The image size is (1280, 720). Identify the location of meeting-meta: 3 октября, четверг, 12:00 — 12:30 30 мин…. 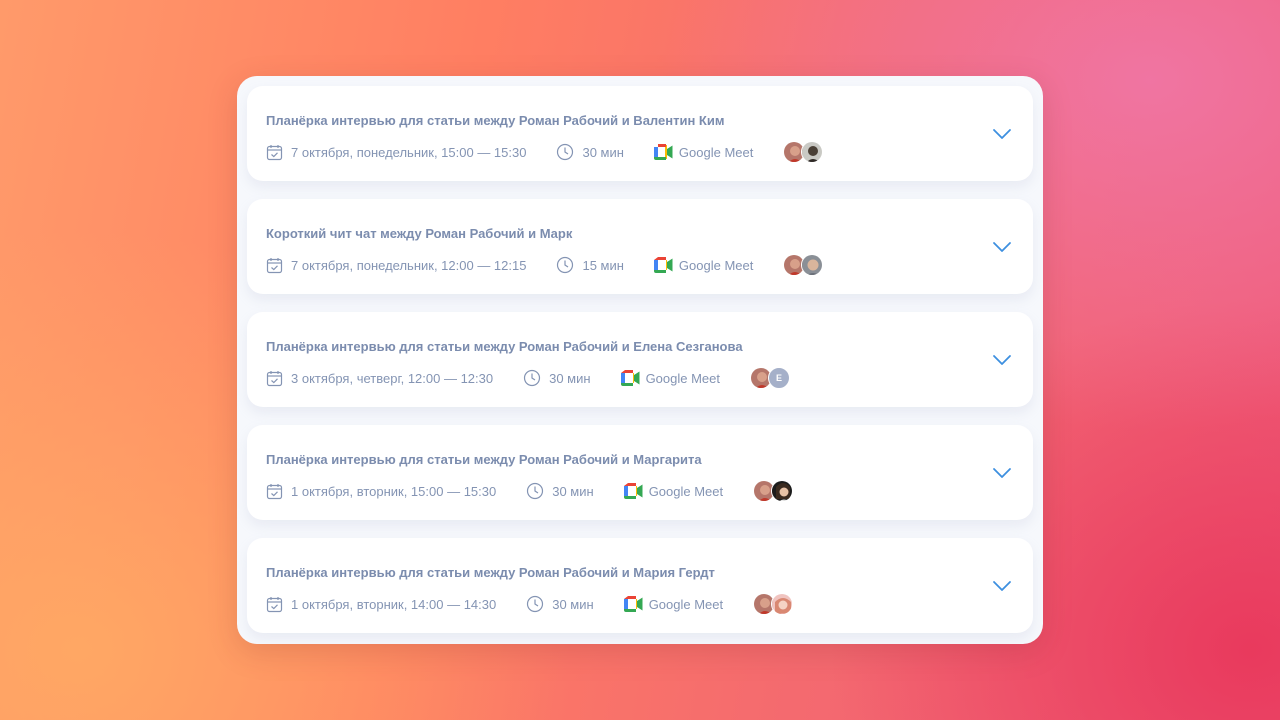
(528, 378).